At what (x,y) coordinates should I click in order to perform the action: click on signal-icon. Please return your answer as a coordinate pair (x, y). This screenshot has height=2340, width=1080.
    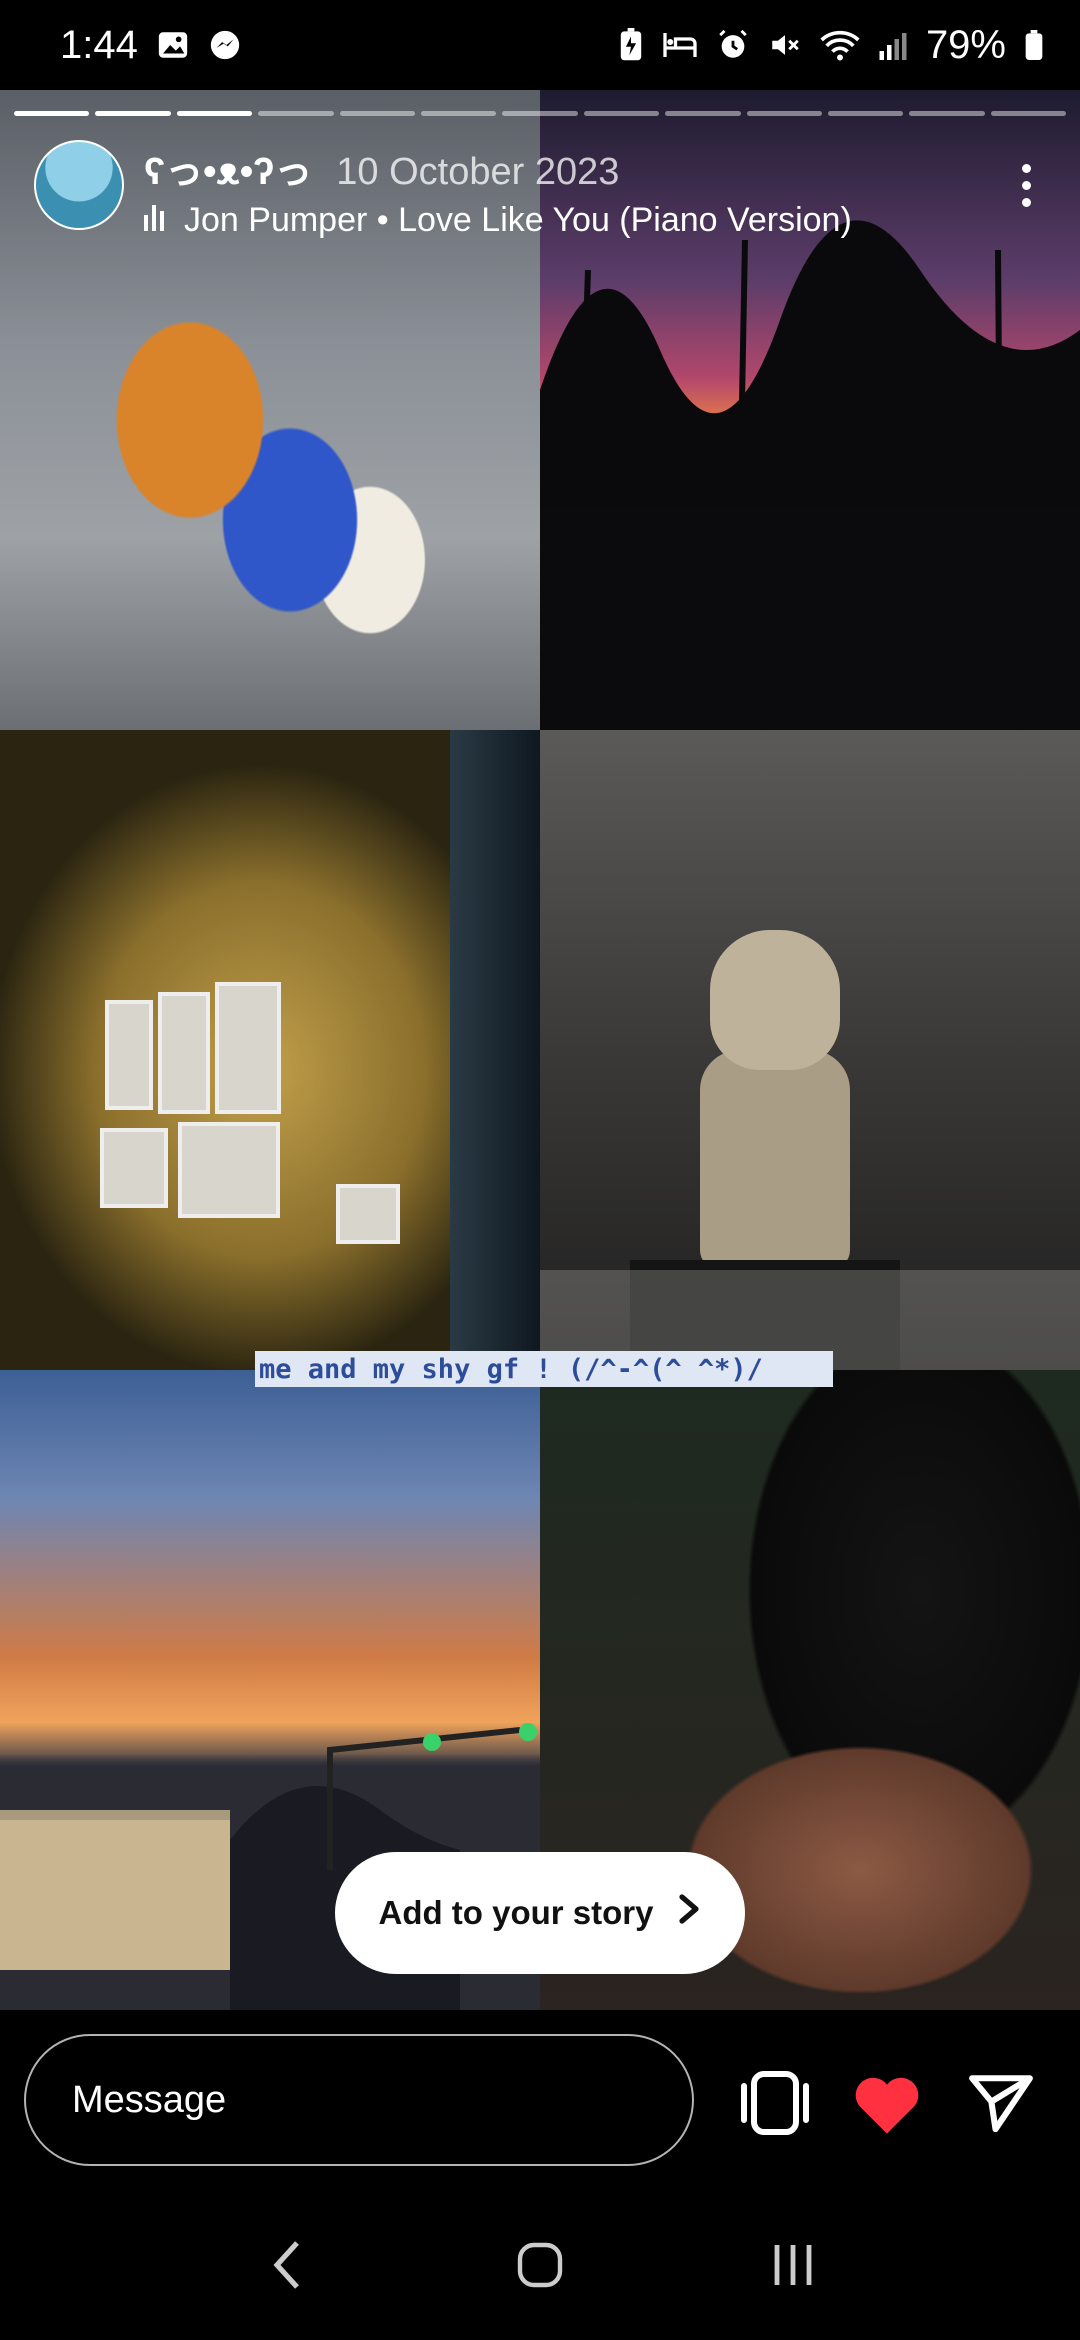
    Looking at the image, I should click on (893, 45).